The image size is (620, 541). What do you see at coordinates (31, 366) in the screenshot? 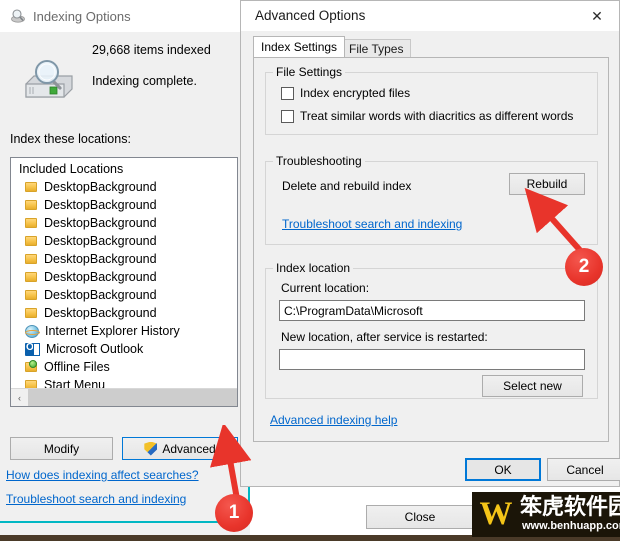
I see `offline-files-icon` at bounding box center [31, 366].